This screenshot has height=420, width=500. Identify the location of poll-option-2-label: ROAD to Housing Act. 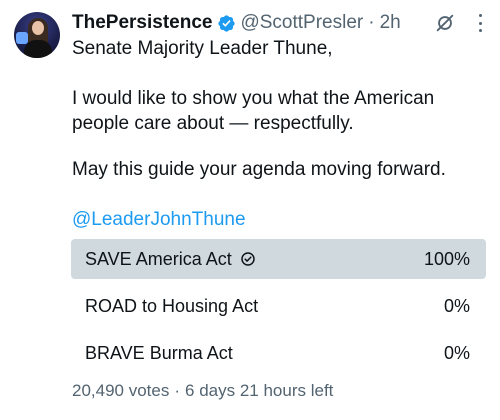
(172, 305).